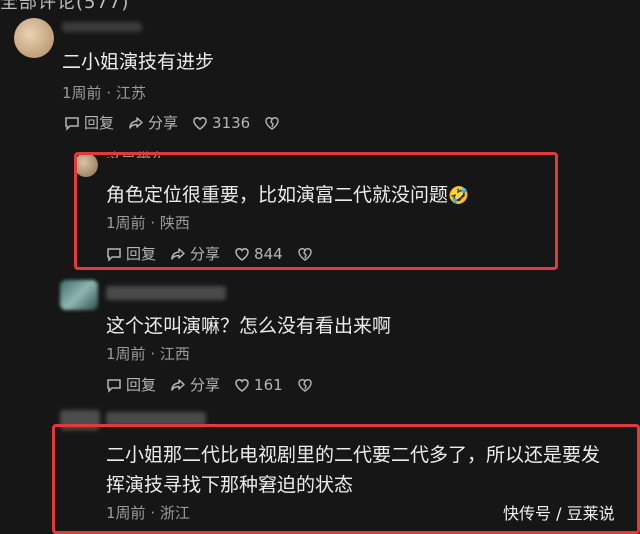  Describe the element at coordinates (268, 384) in the screenshot. I see `like-count: 161` at that location.